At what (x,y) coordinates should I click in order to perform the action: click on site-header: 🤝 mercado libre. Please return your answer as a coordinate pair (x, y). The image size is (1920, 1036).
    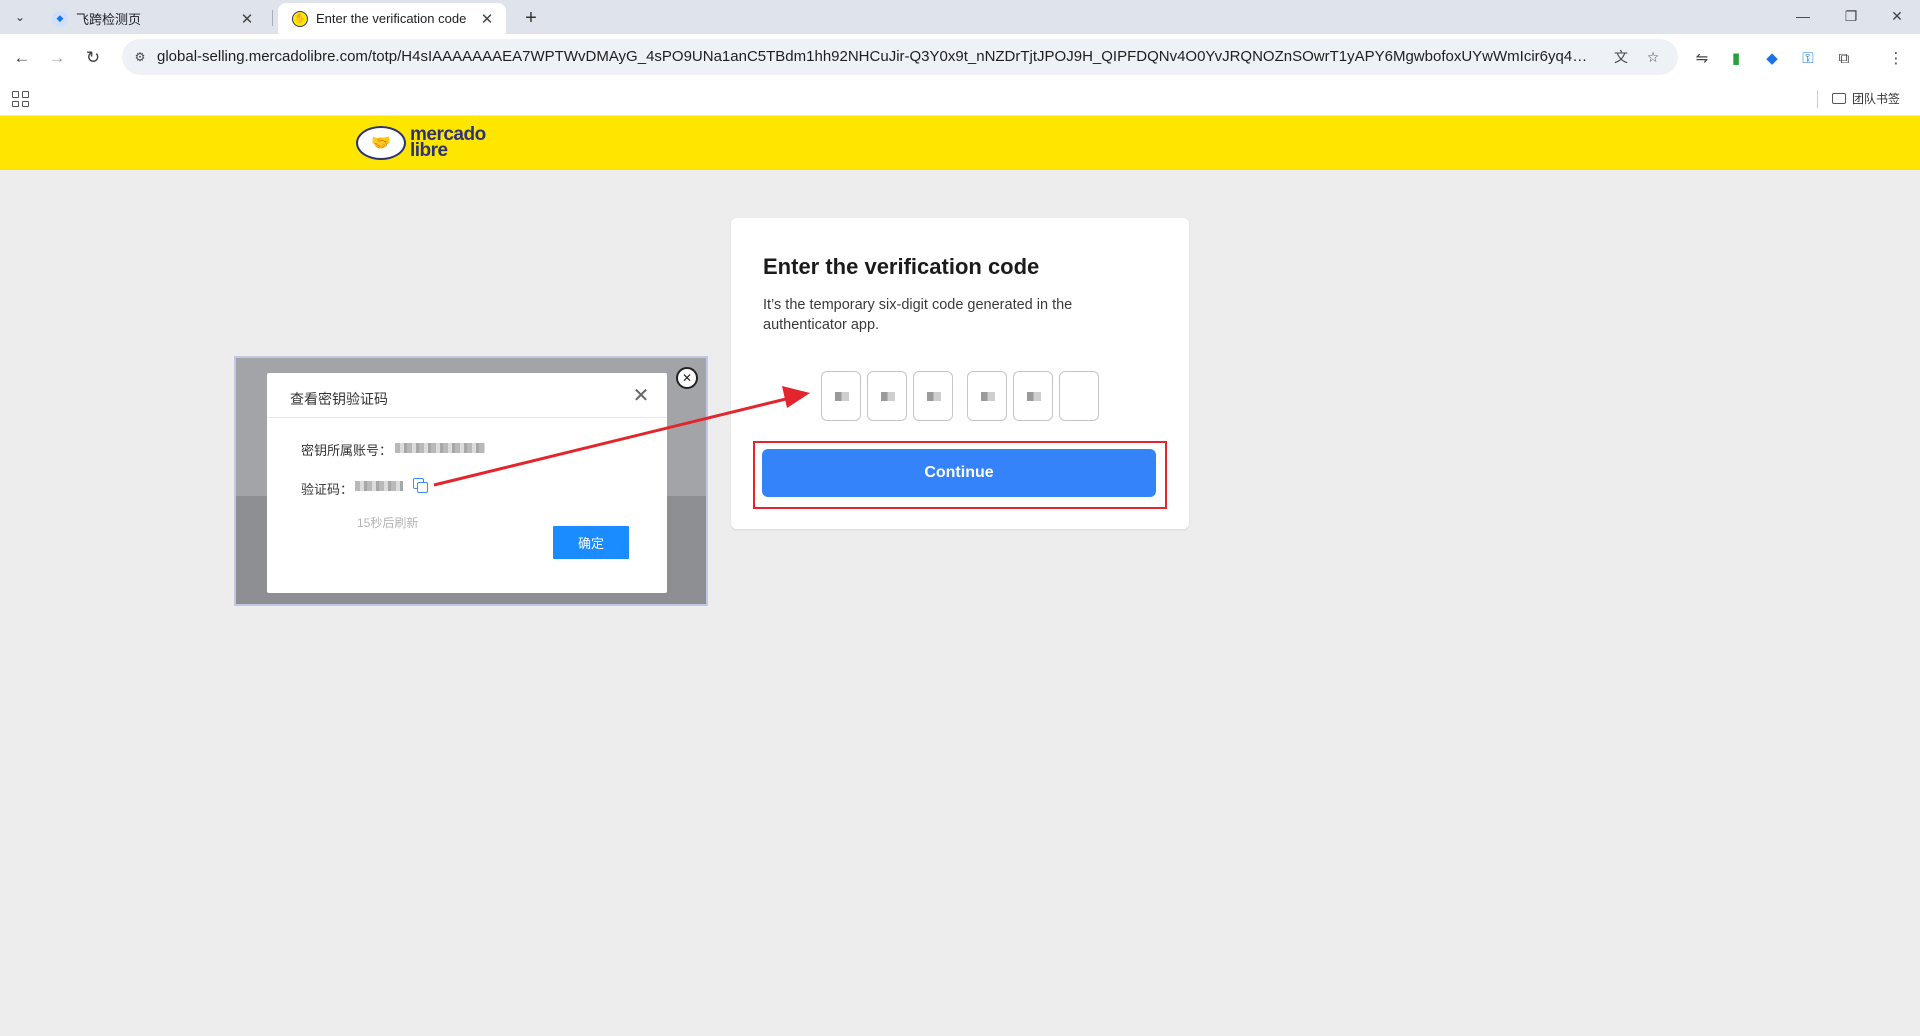
    Looking at the image, I should click on (960, 143).